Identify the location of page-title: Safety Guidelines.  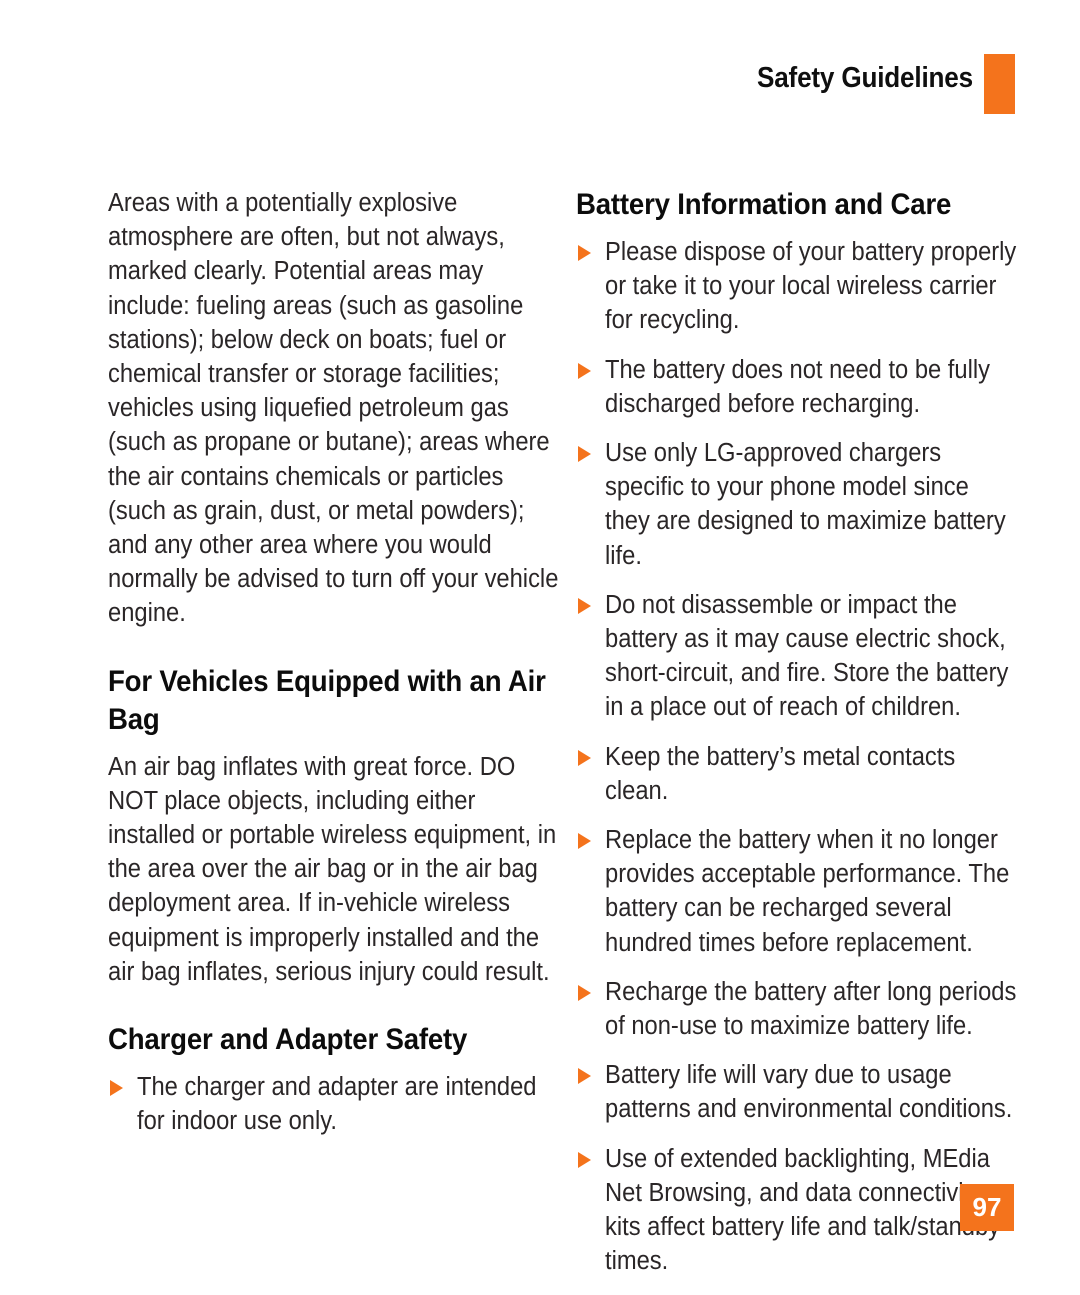
(865, 78).